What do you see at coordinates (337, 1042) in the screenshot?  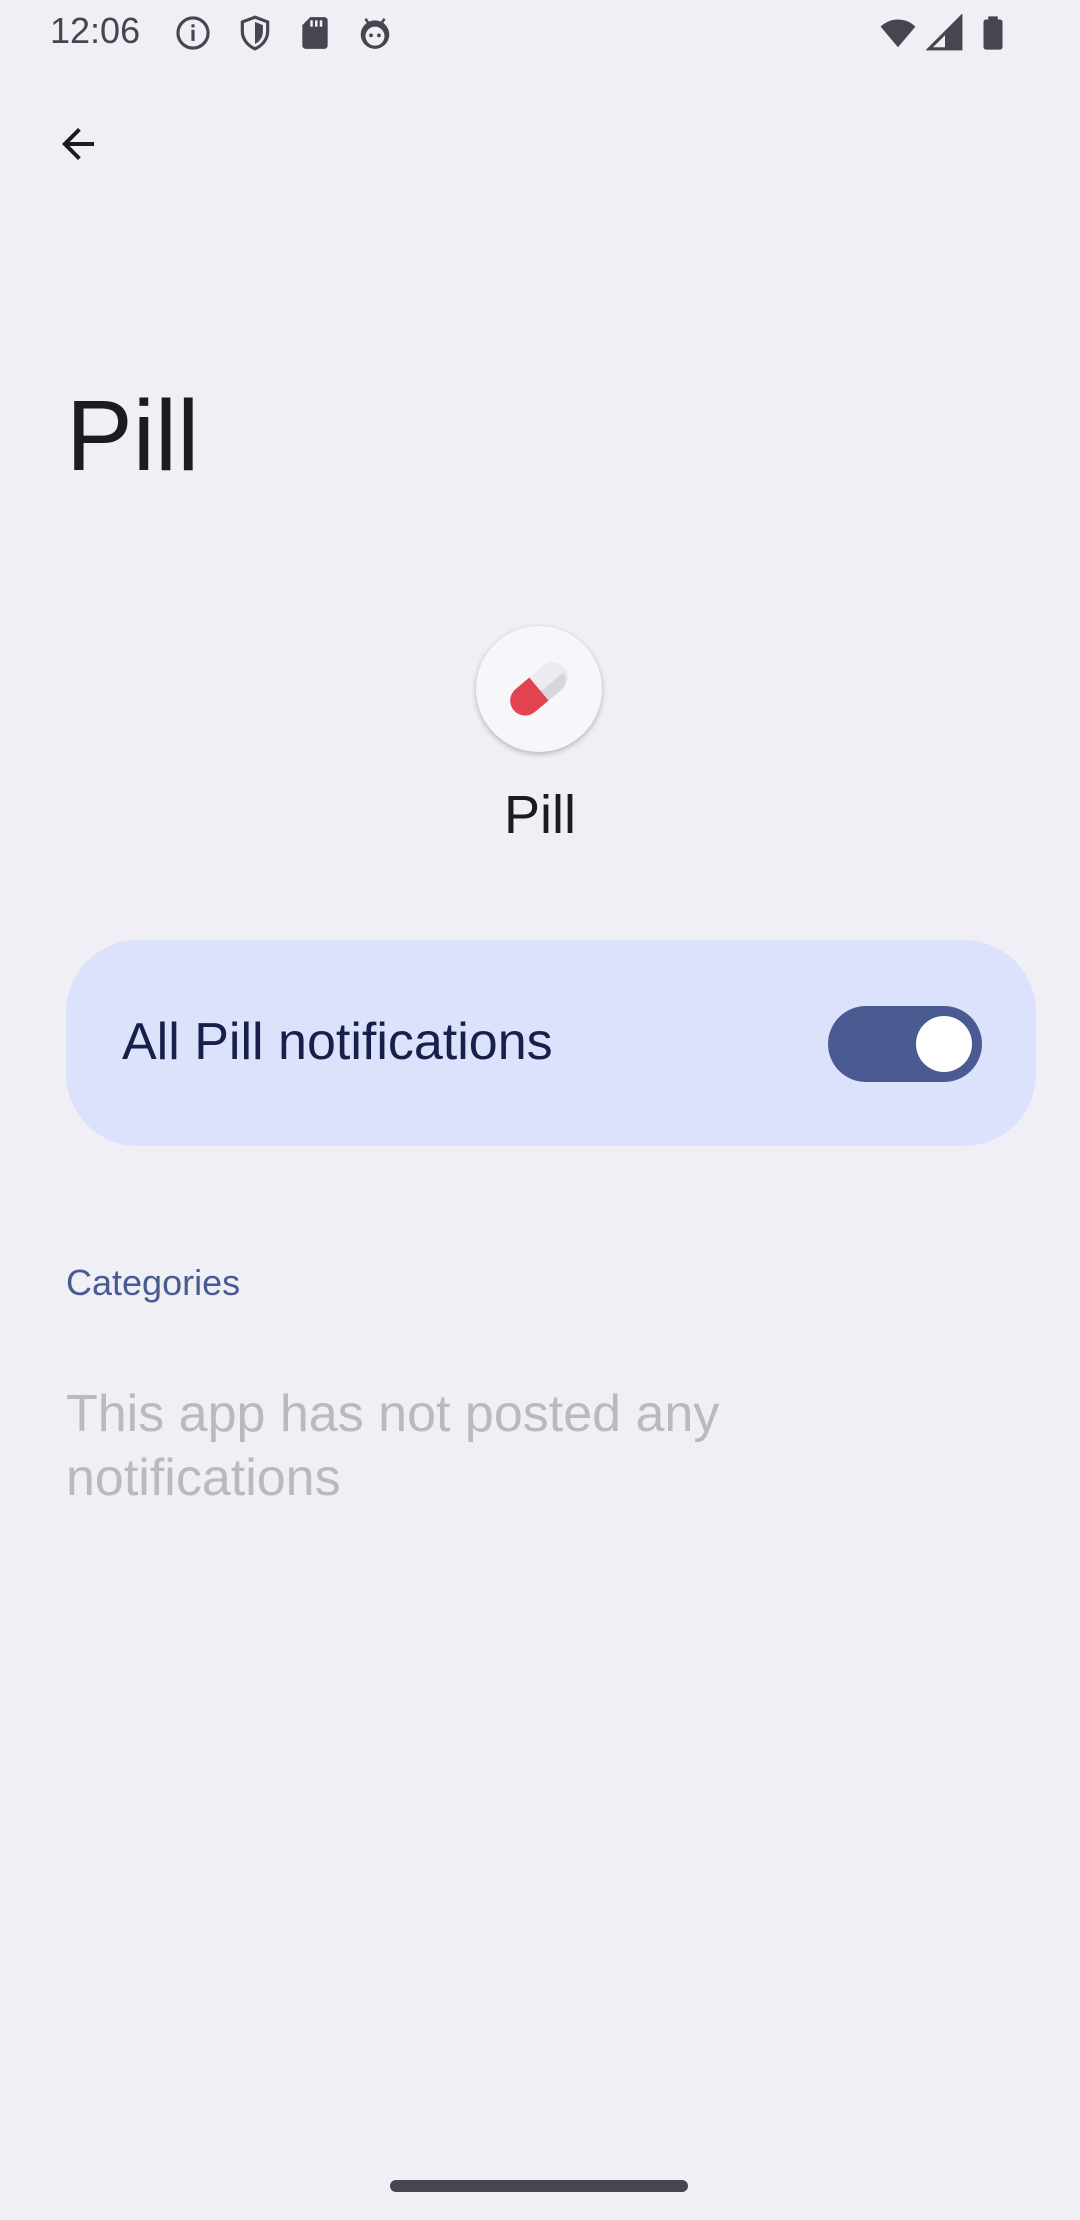 I see `all-notifications-label: All Pill notifications` at bounding box center [337, 1042].